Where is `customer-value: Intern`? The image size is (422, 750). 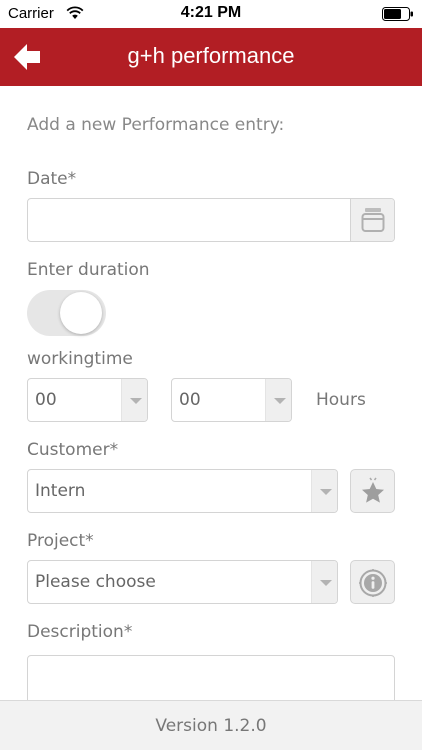
customer-value: Intern is located at coordinates (60, 491).